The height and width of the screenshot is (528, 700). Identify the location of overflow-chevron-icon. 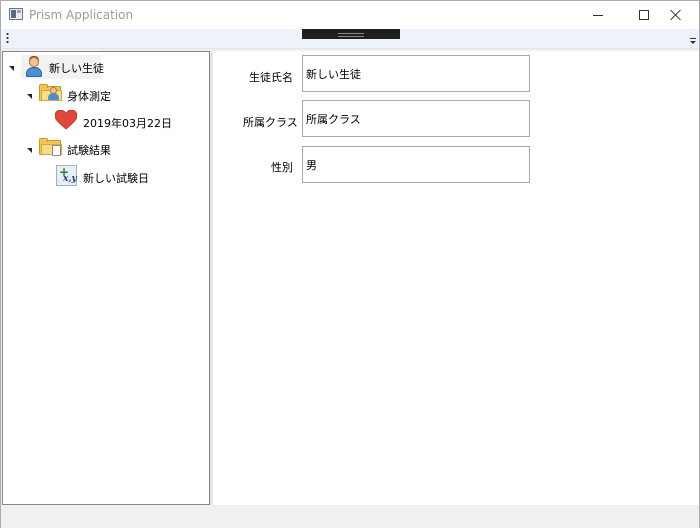
(693, 42).